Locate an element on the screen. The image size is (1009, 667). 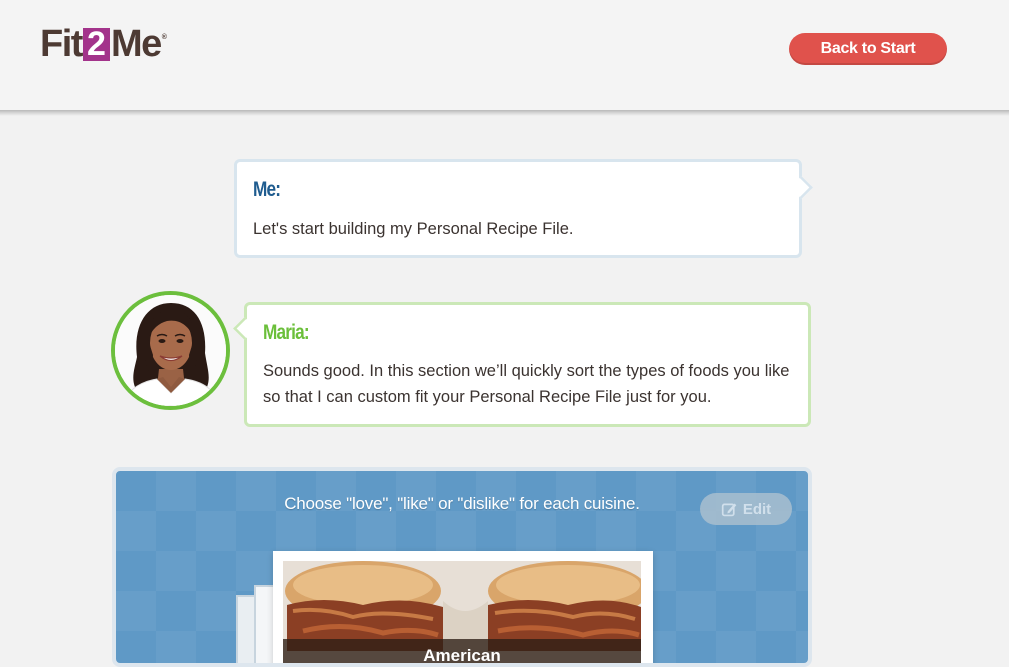
edit-button: Edit is located at coordinates (746, 509).